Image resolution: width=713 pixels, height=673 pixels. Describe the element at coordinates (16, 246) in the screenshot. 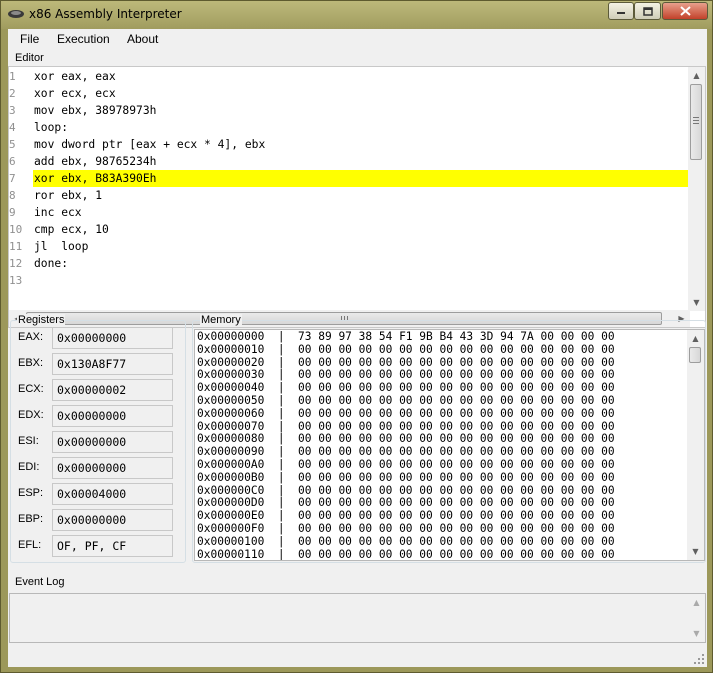

I see `line-number: 11` at that location.